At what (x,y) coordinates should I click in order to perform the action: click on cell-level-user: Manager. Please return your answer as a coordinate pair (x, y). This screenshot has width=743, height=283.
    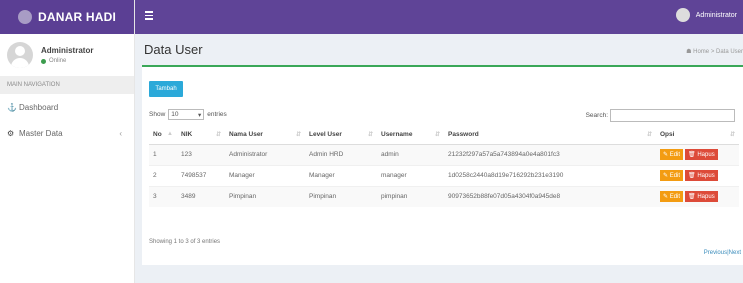
    Looking at the image, I should click on (341, 175).